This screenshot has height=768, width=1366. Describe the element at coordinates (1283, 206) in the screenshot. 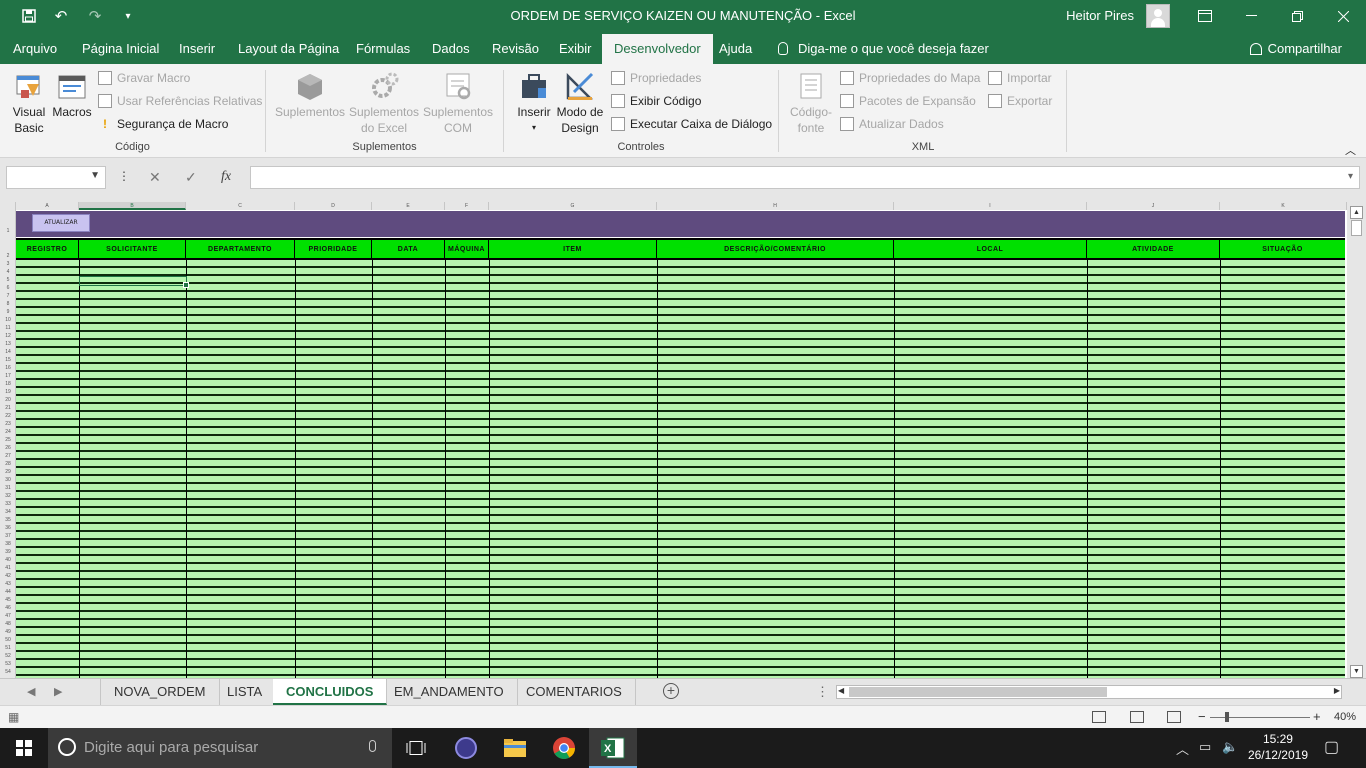

I see `column-header: K` at that location.